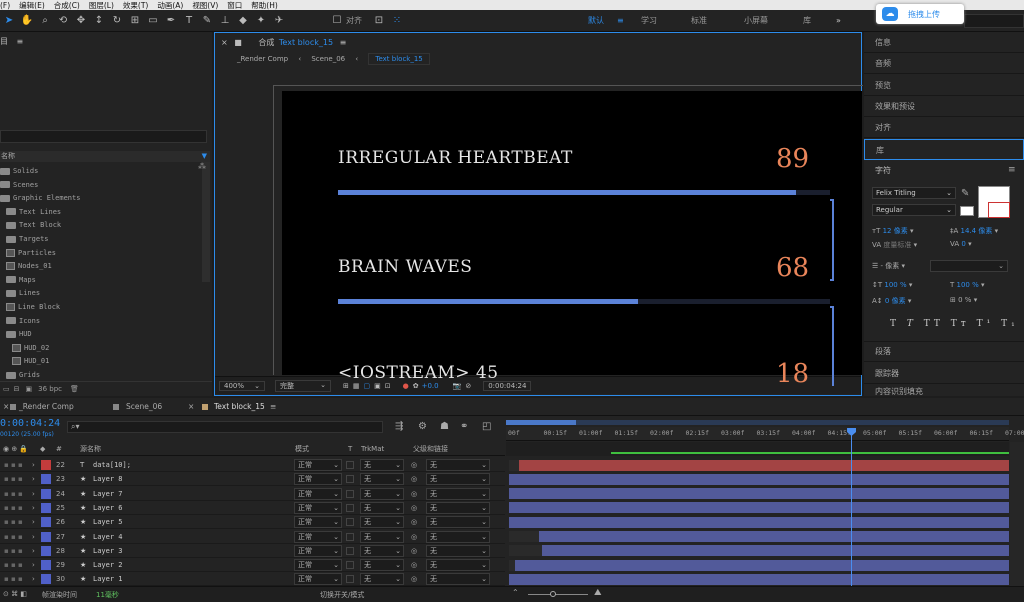 The width and height of the screenshot is (1024, 602). I want to click on playhead, so click(852, 507).